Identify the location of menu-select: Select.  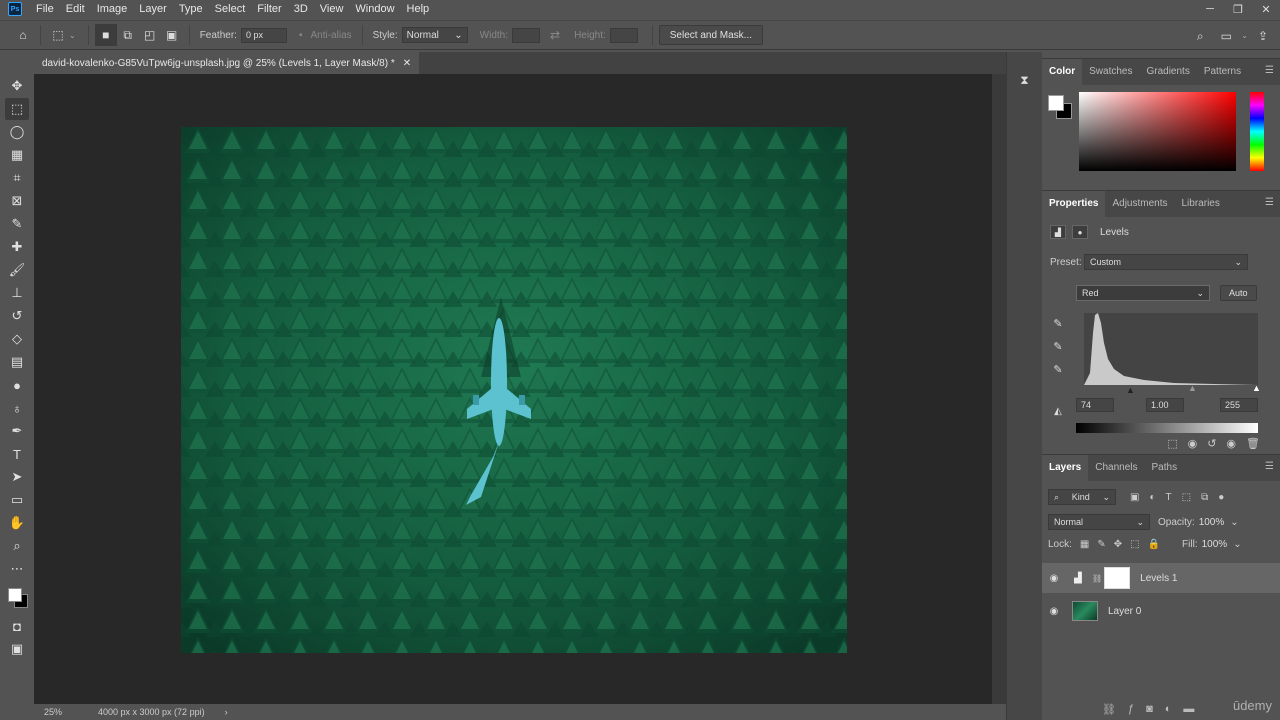
(230, 9).